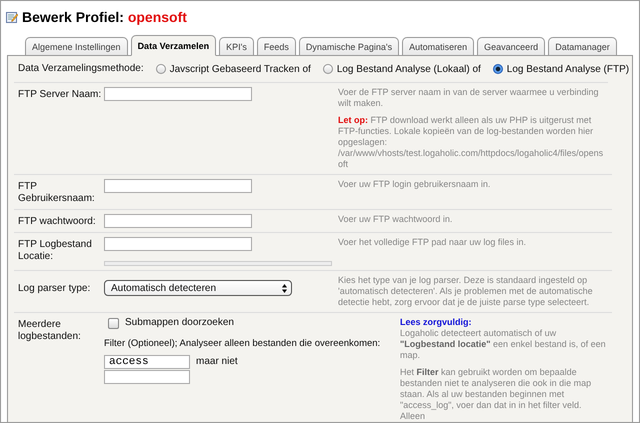  What do you see at coordinates (240, 69) in the screenshot?
I see `radio-label: Javscript Gebaseerd Tracken of` at bounding box center [240, 69].